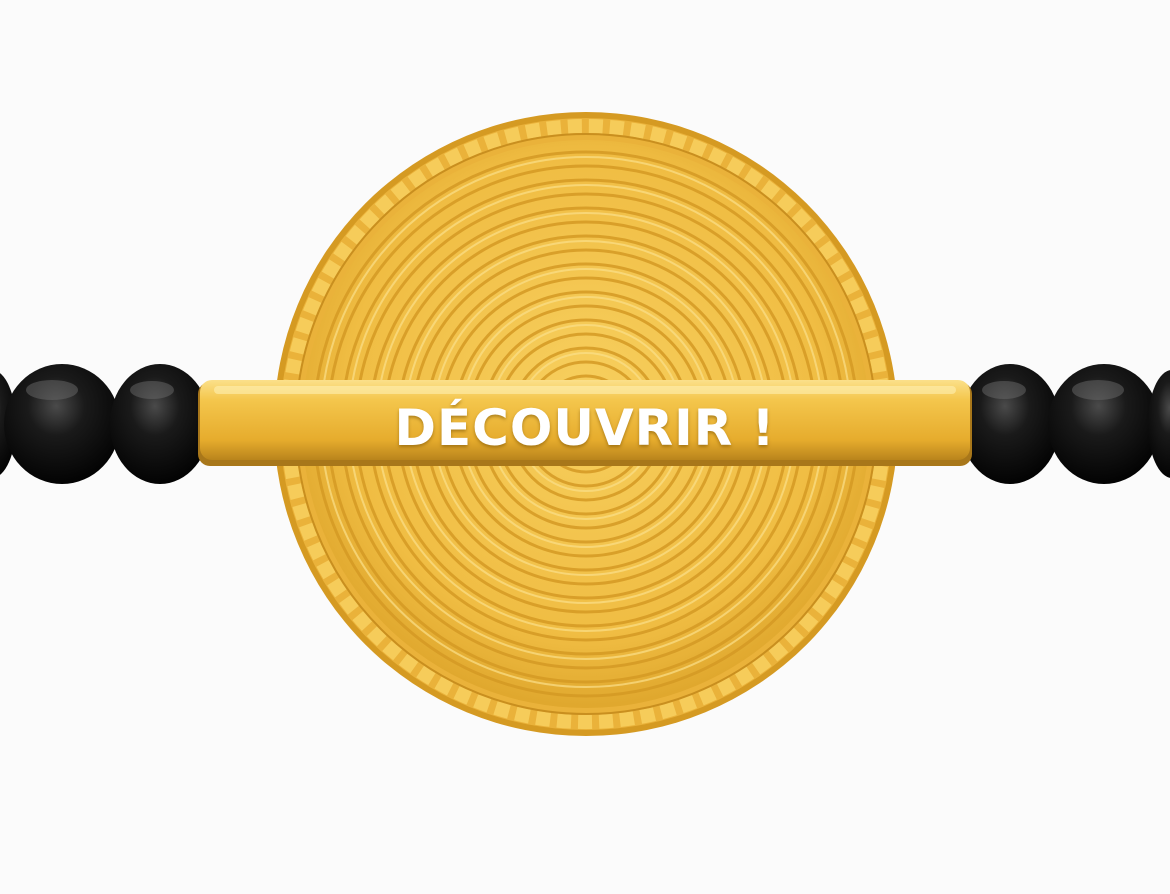 The image size is (1170, 894). What do you see at coordinates (585, 424) in the screenshot?
I see `decouvrir-button` at bounding box center [585, 424].